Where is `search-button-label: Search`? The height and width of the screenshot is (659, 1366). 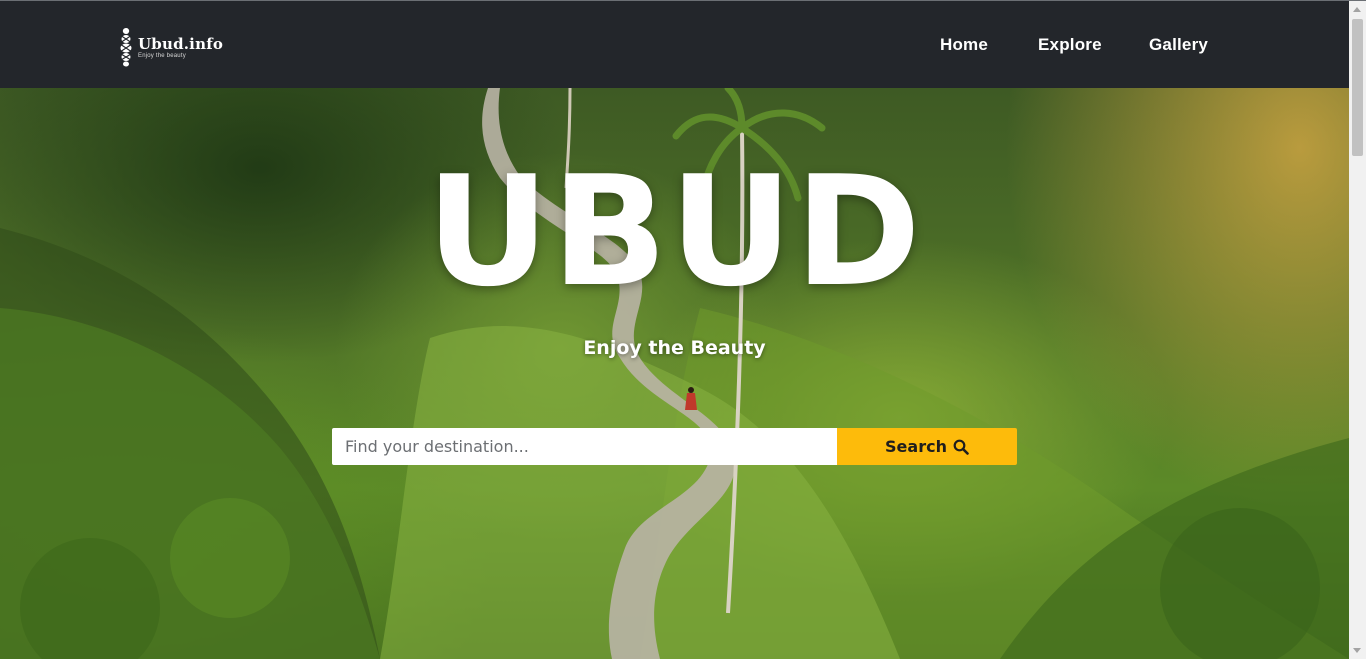
search-button-label: Search is located at coordinates (916, 446).